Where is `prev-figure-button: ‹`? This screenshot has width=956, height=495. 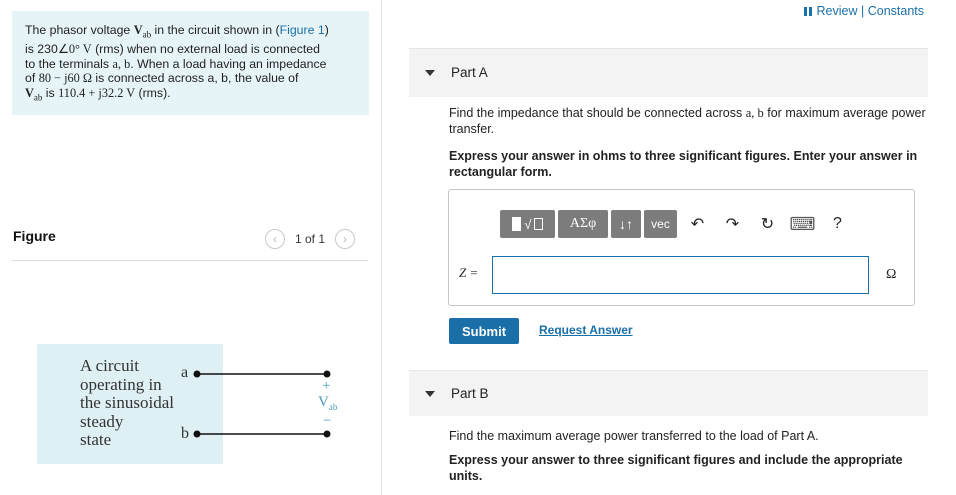
prev-figure-button: ‹ is located at coordinates (275, 239).